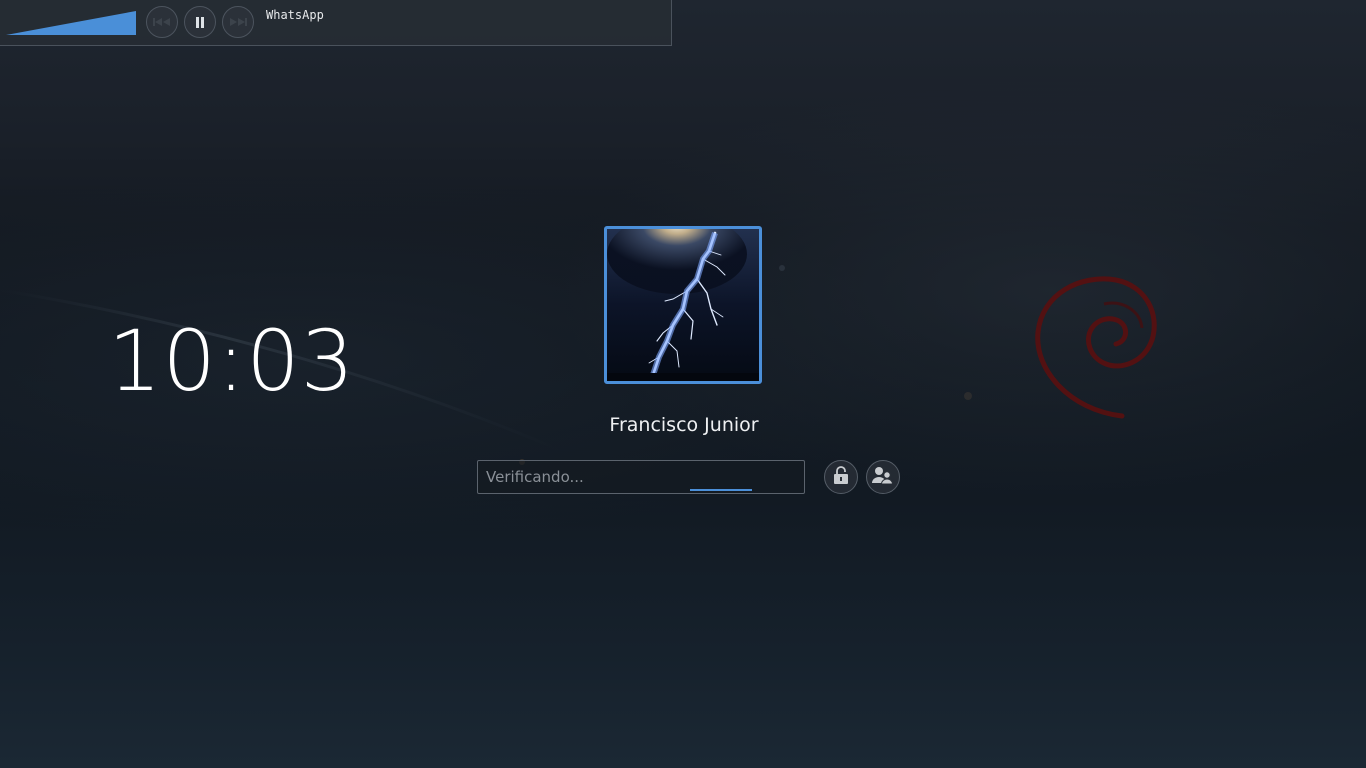 This screenshot has width=1366, height=768. Describe the element at coordinates (295, 15) in the screenshot. I see `media-title: WhatsApp` at that location.